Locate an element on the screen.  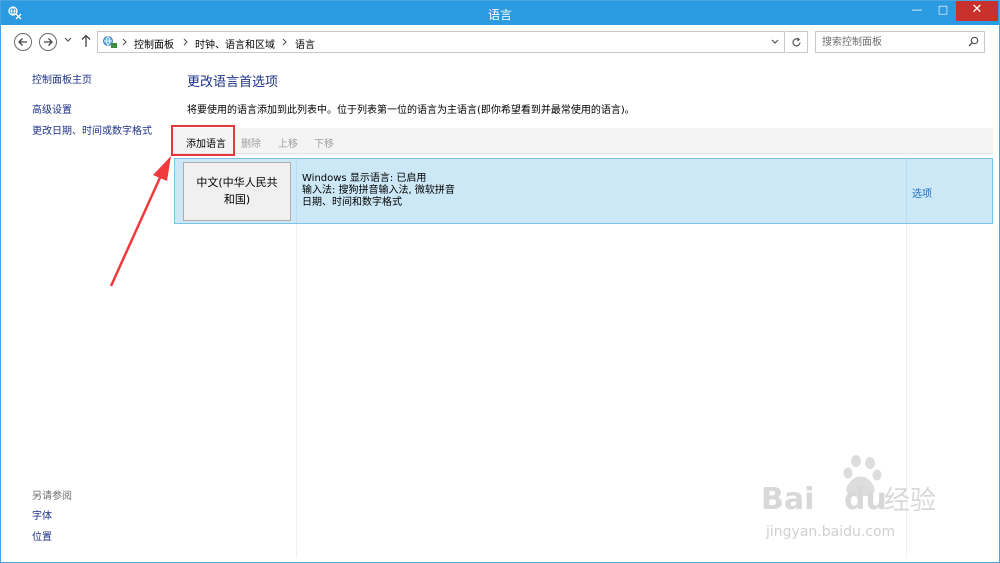
back-button is located at coordinates (23, 42).